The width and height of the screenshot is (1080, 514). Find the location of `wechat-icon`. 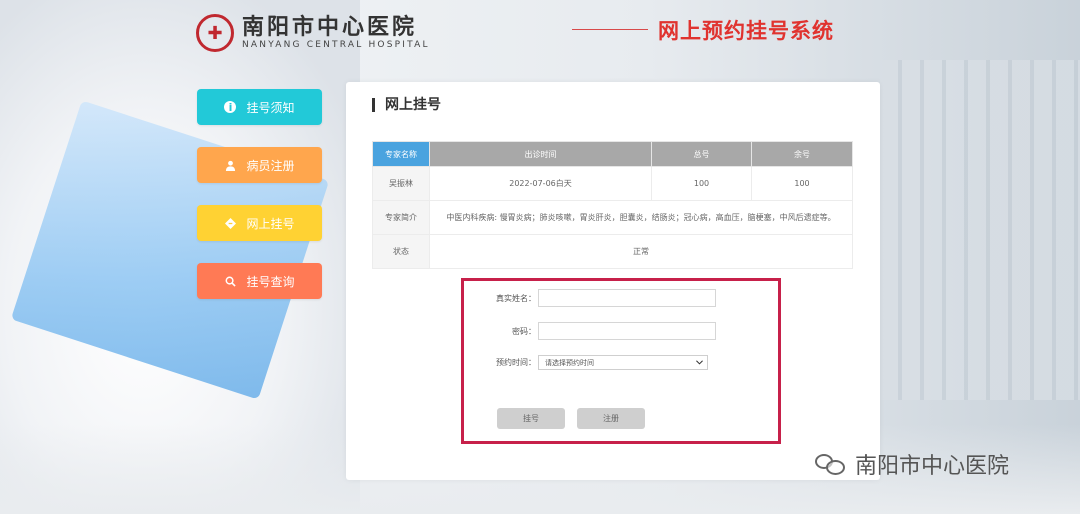

wechat-icon is located at coordinates (831, 464).